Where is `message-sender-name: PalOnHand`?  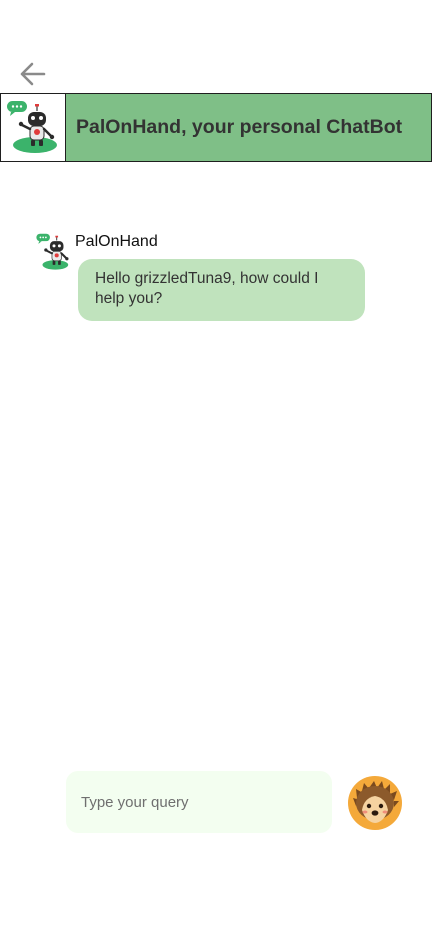 message-sender-name: PalOnHand is located at coordinates (116, 241).